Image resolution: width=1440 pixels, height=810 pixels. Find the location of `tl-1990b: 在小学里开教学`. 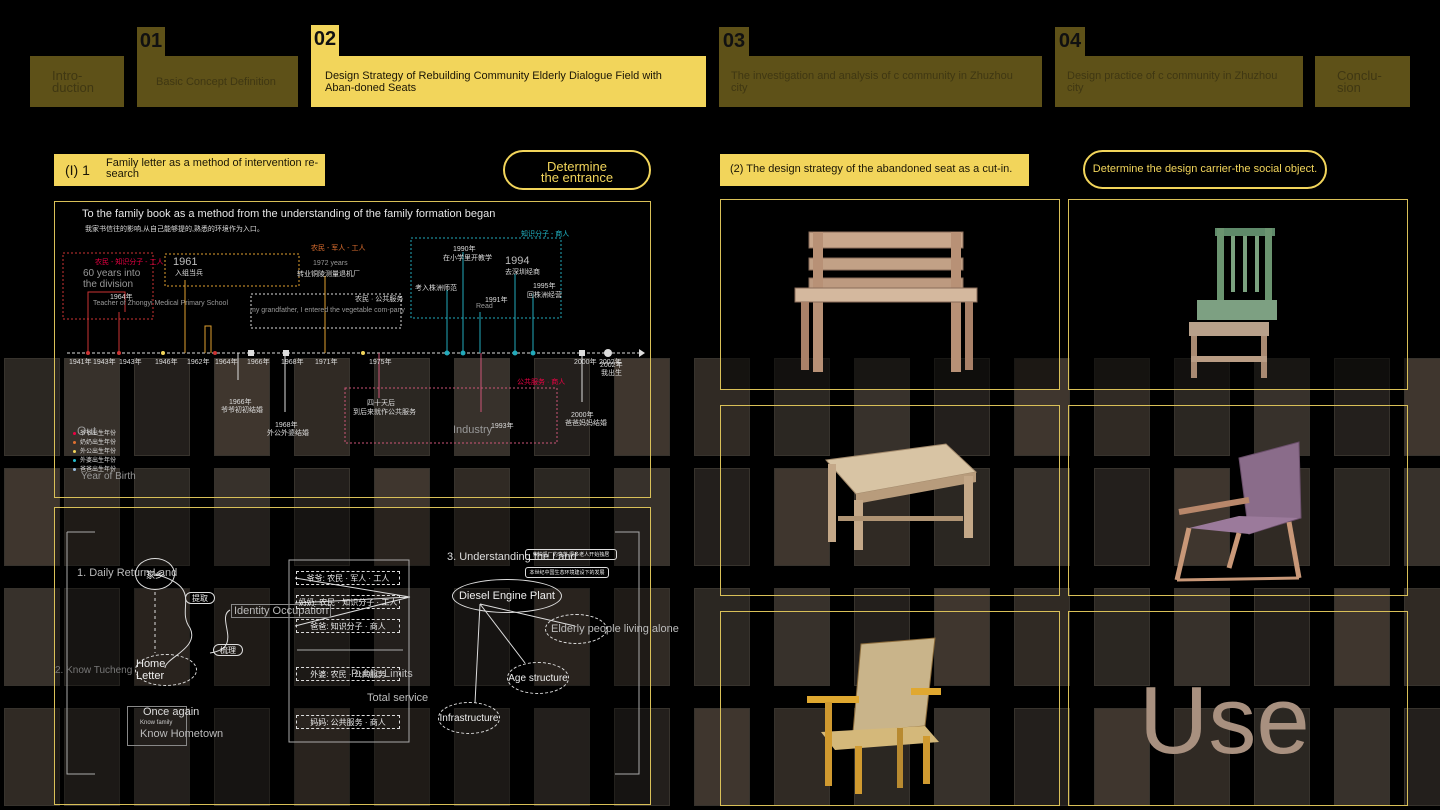

tl-1990b: 在小学里开教学 is located at coordinates (467, 258).